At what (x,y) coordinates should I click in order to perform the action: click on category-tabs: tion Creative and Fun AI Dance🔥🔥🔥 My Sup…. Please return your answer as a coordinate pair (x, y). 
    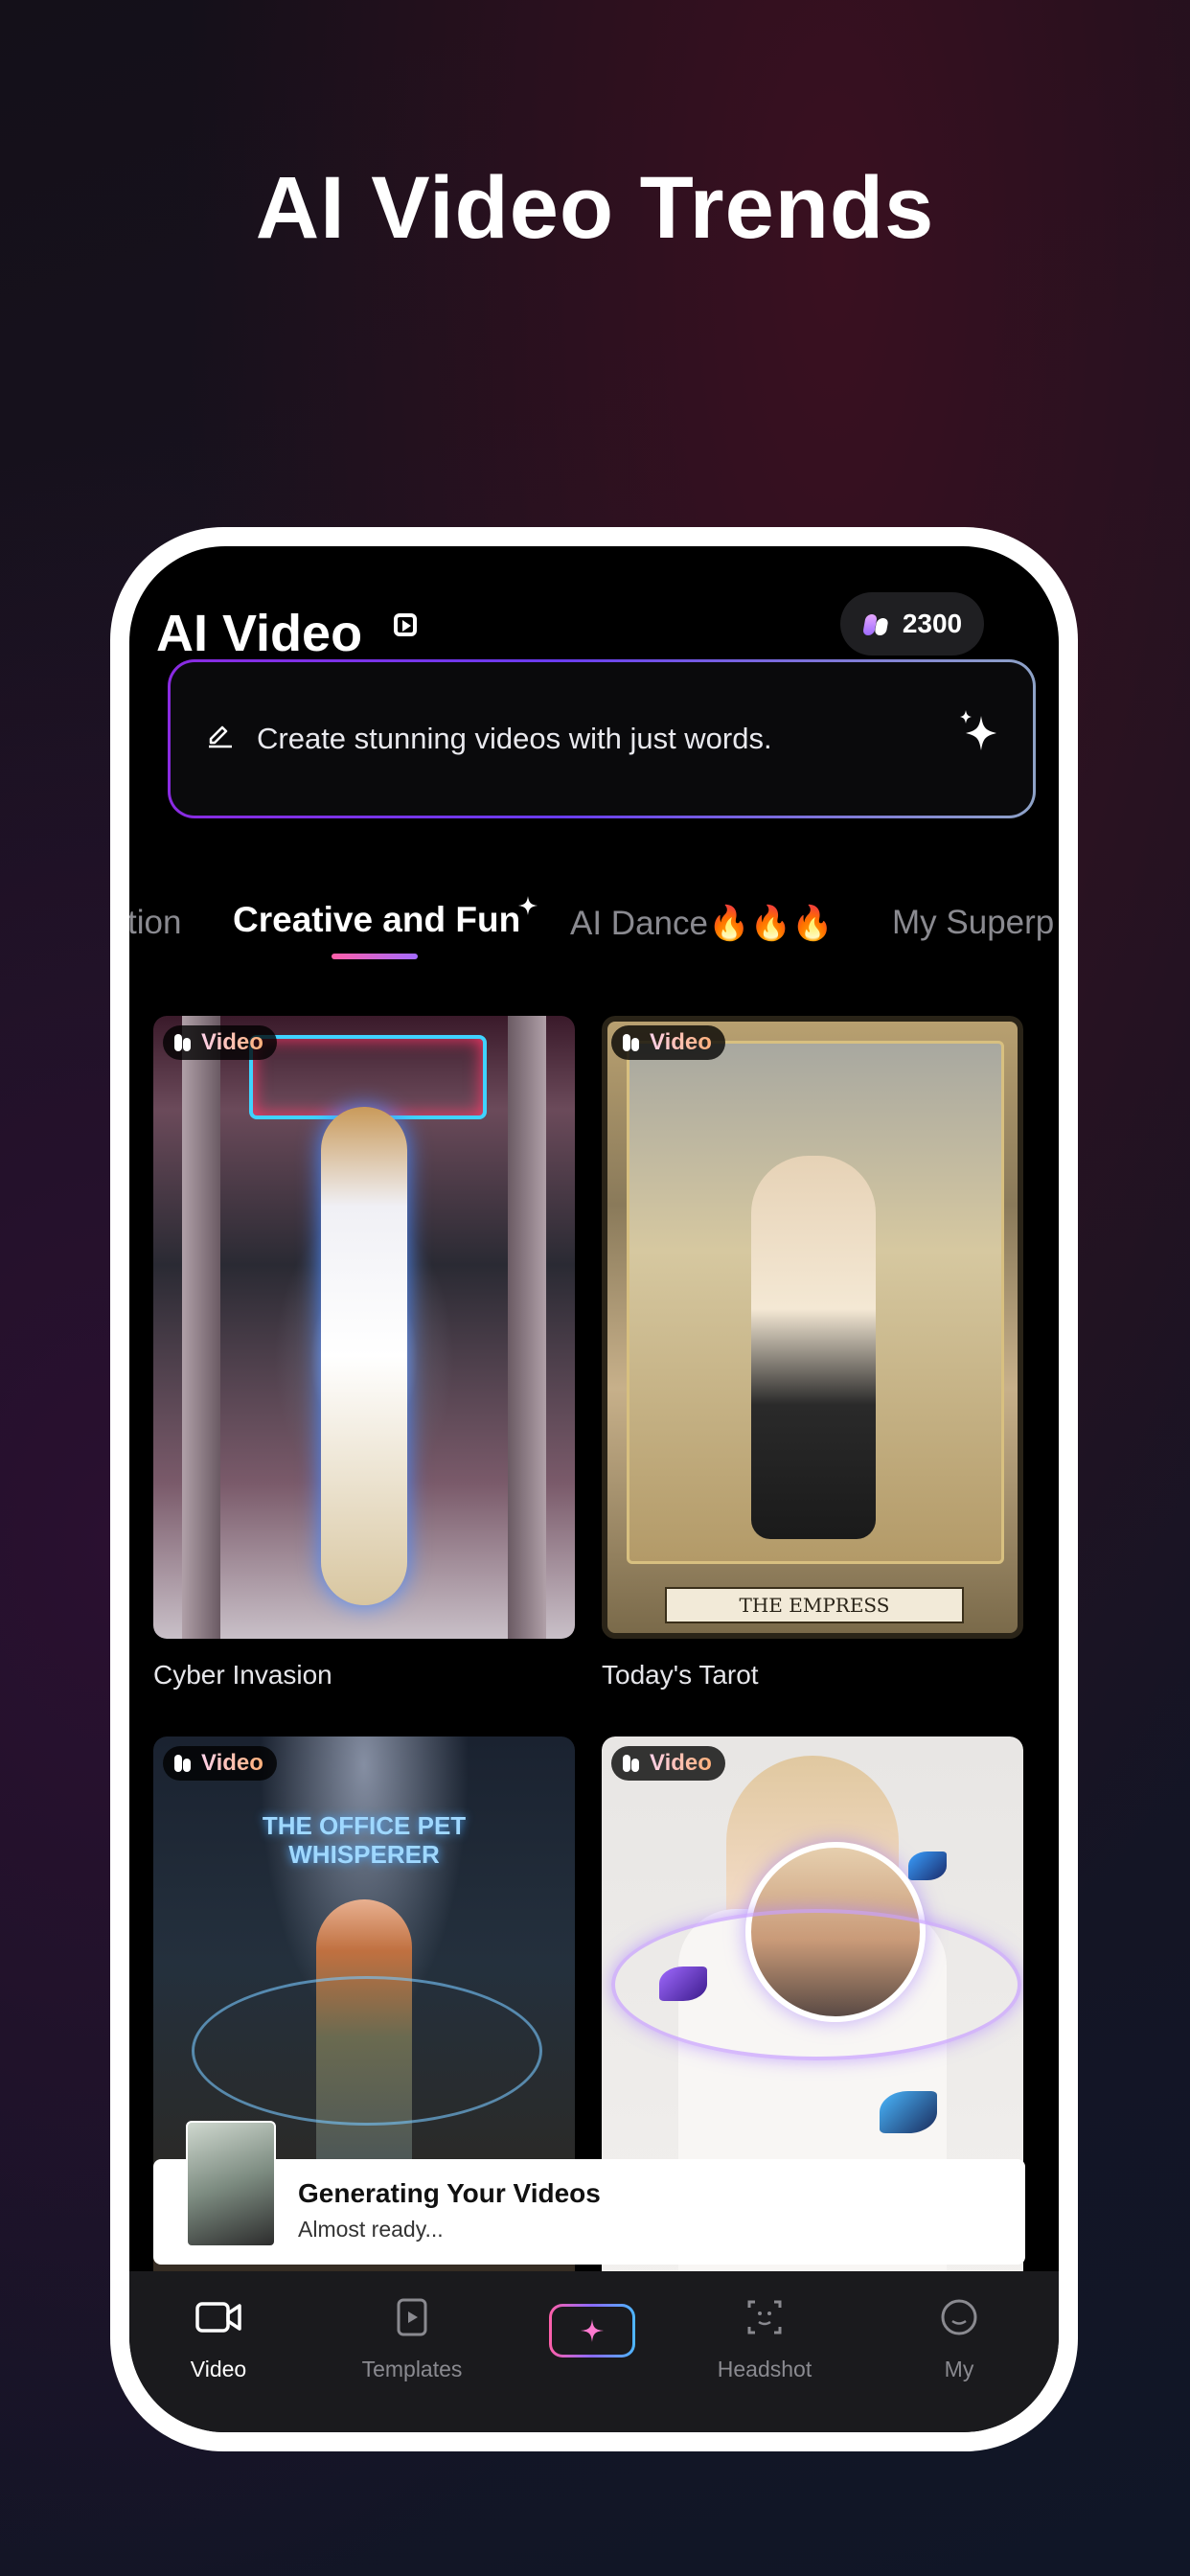
    Looking at the image, I should click on (594, 924).